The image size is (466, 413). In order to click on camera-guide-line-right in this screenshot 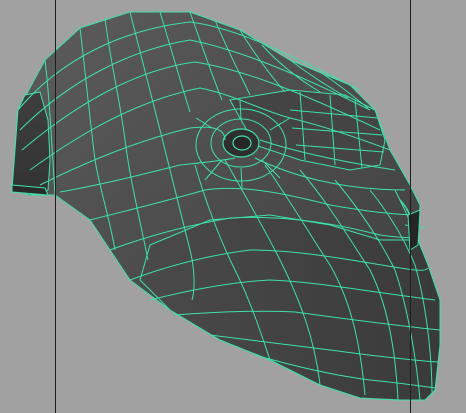, I will do `click(410, 206)`.